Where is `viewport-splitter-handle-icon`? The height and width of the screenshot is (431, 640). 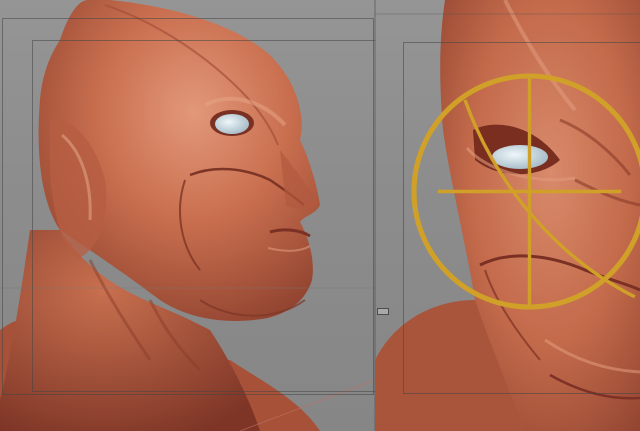 viewport-splitter-handle-icon is located at coordinates (383, 311).